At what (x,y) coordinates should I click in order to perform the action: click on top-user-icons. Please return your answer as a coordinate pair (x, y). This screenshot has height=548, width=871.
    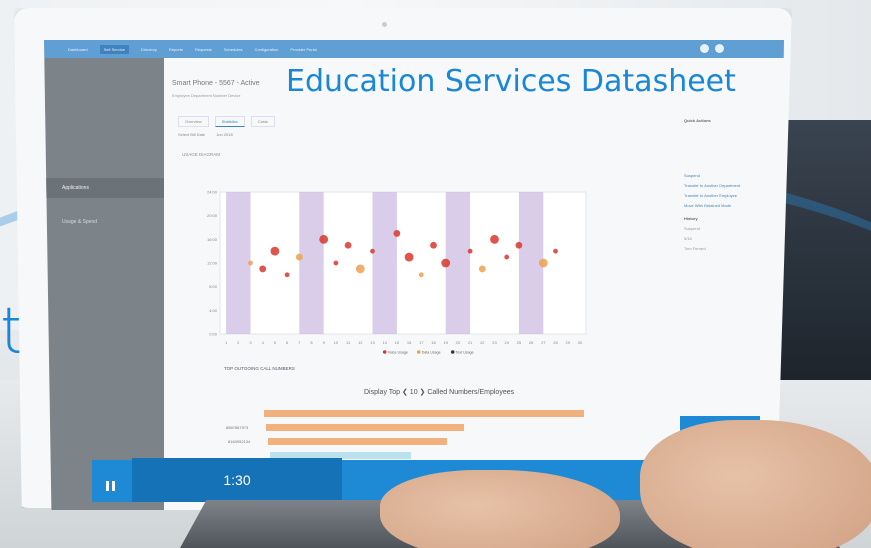
    Looking at the image, I should click on (712, 48).